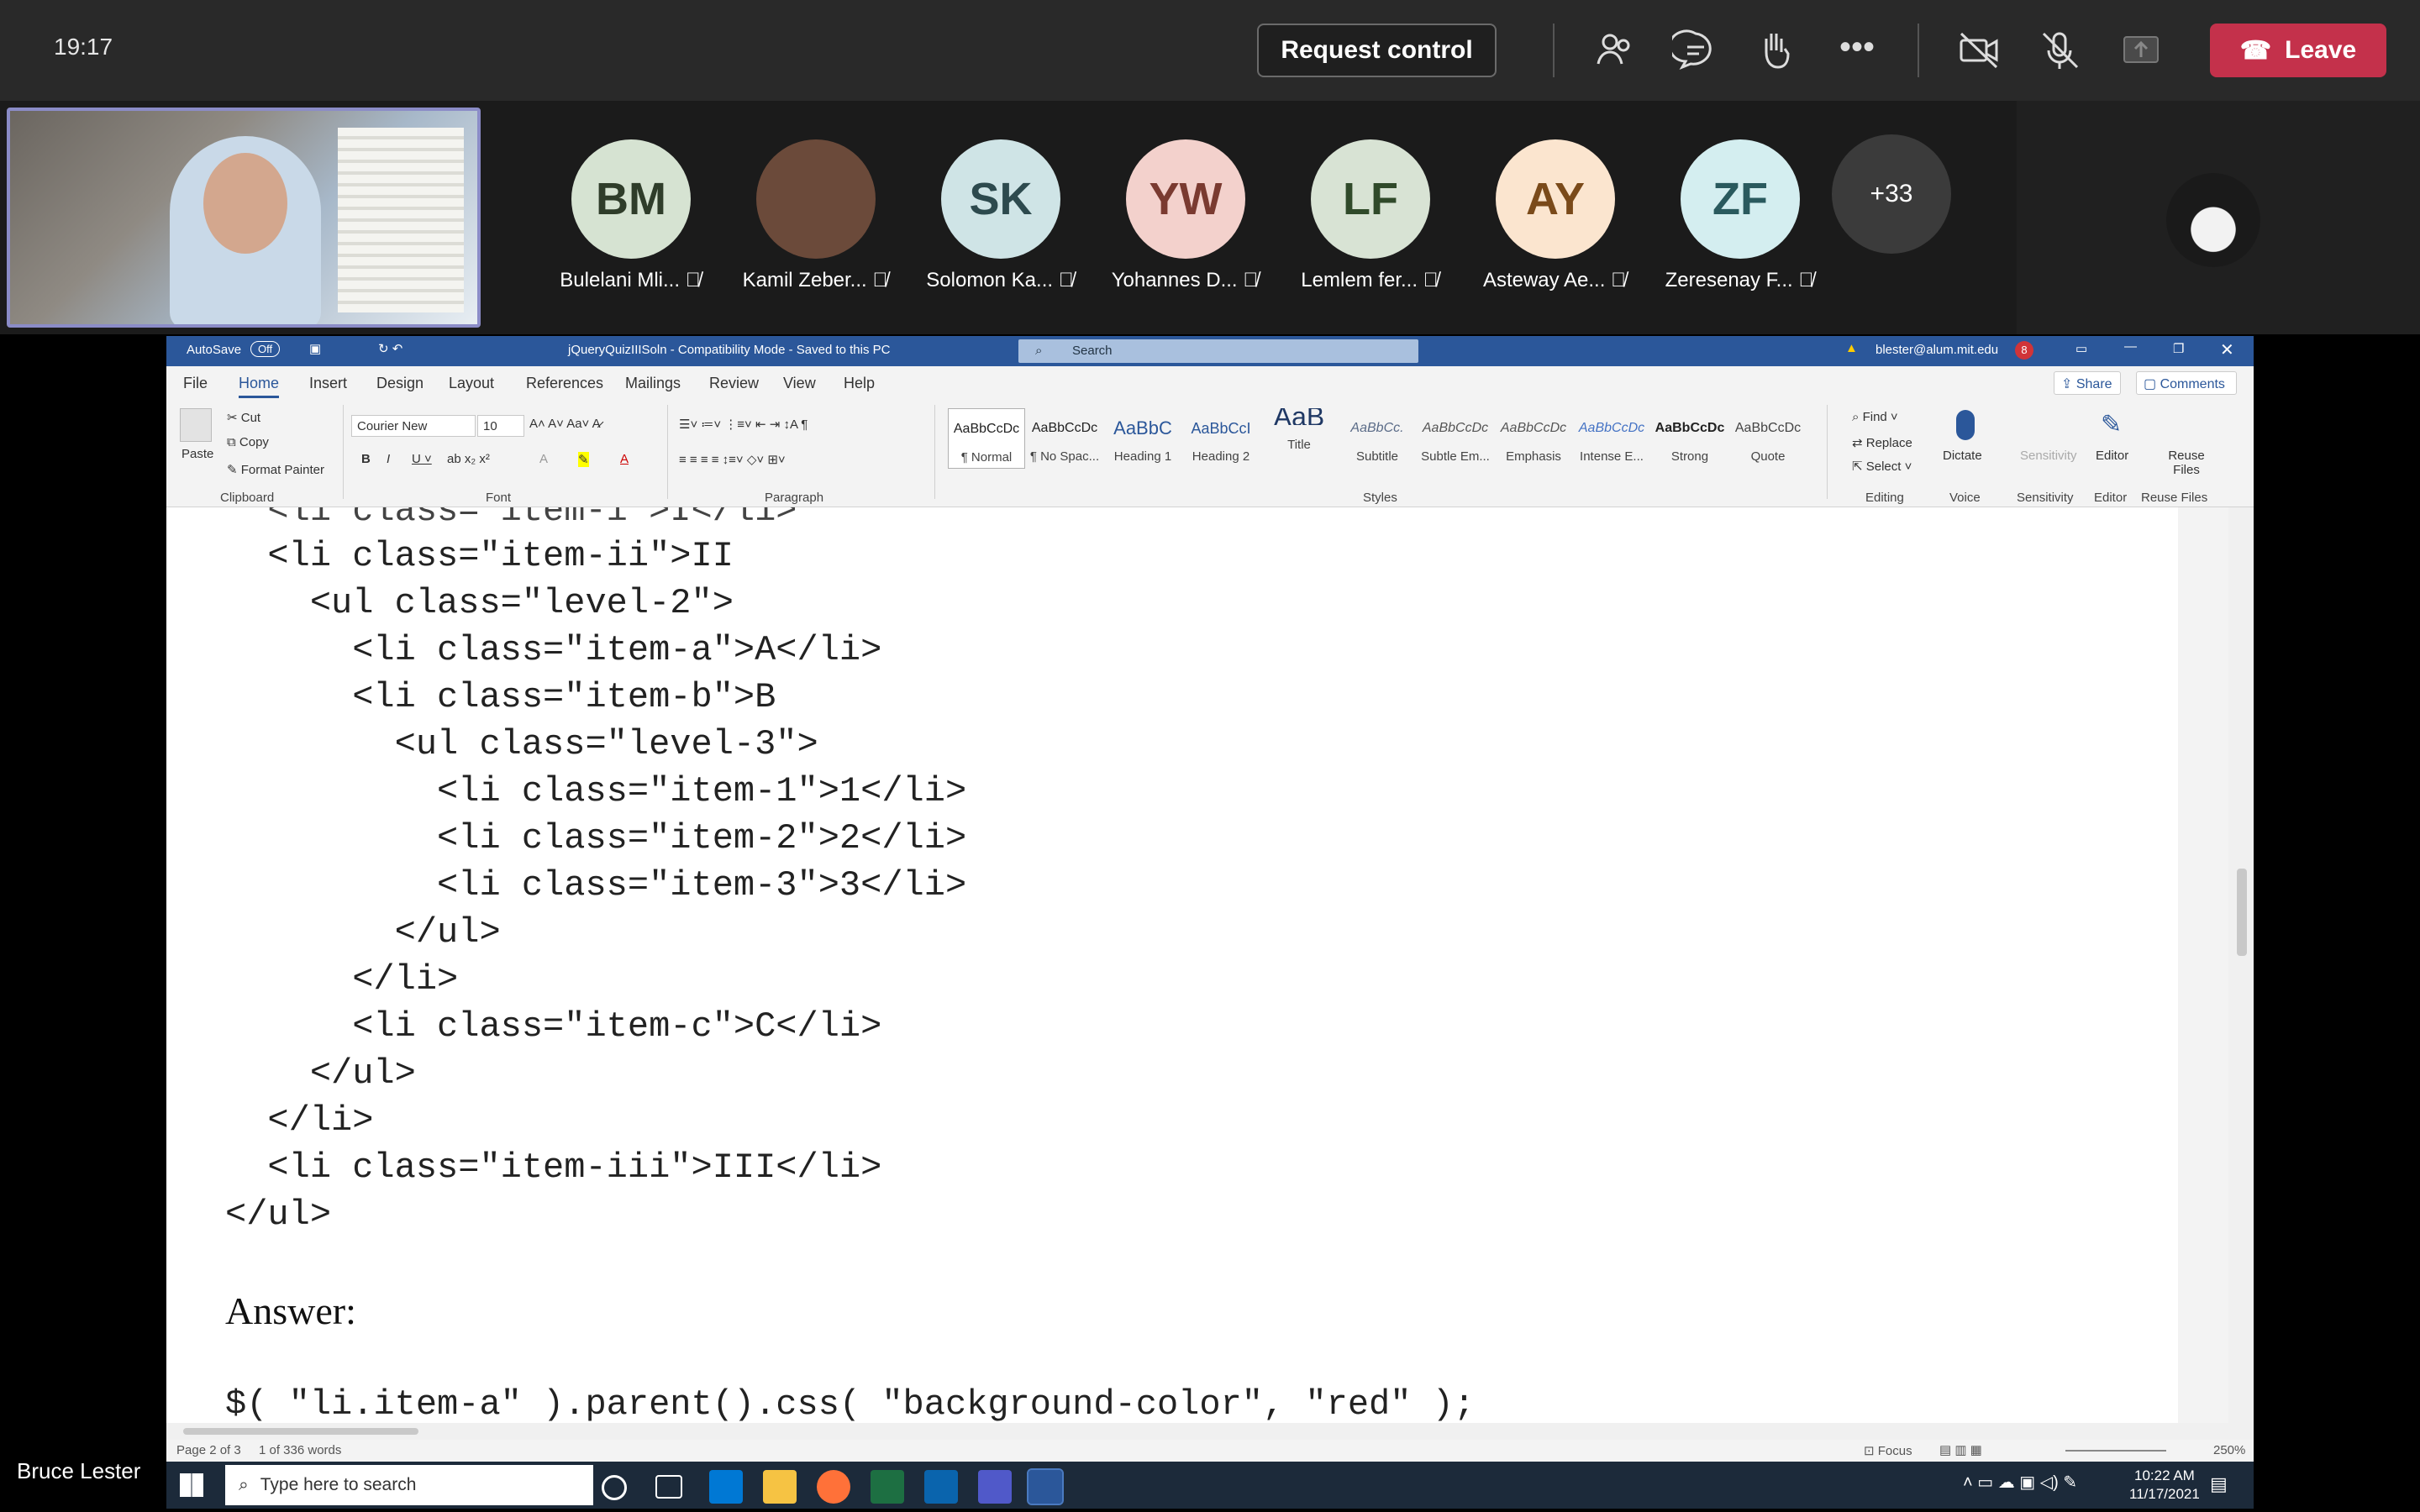 The width and height of the screenshot is (2420, 1512). I want to click on cortana-icon, so click(614, 1487).